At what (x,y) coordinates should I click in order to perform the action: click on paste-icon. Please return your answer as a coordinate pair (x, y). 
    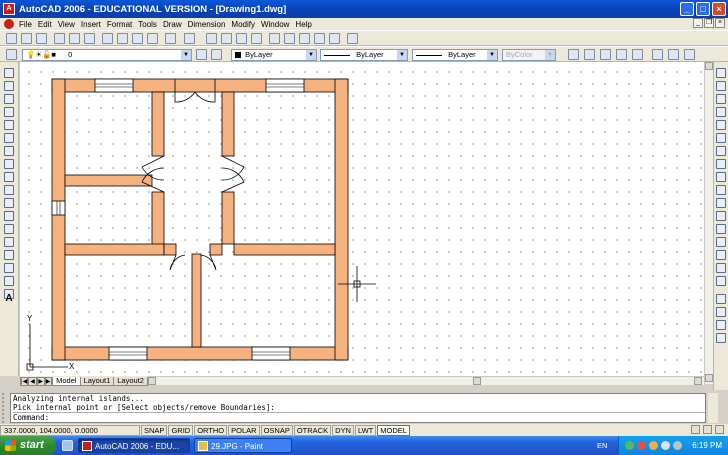
    Looking at the image, I should click on (137, 38).